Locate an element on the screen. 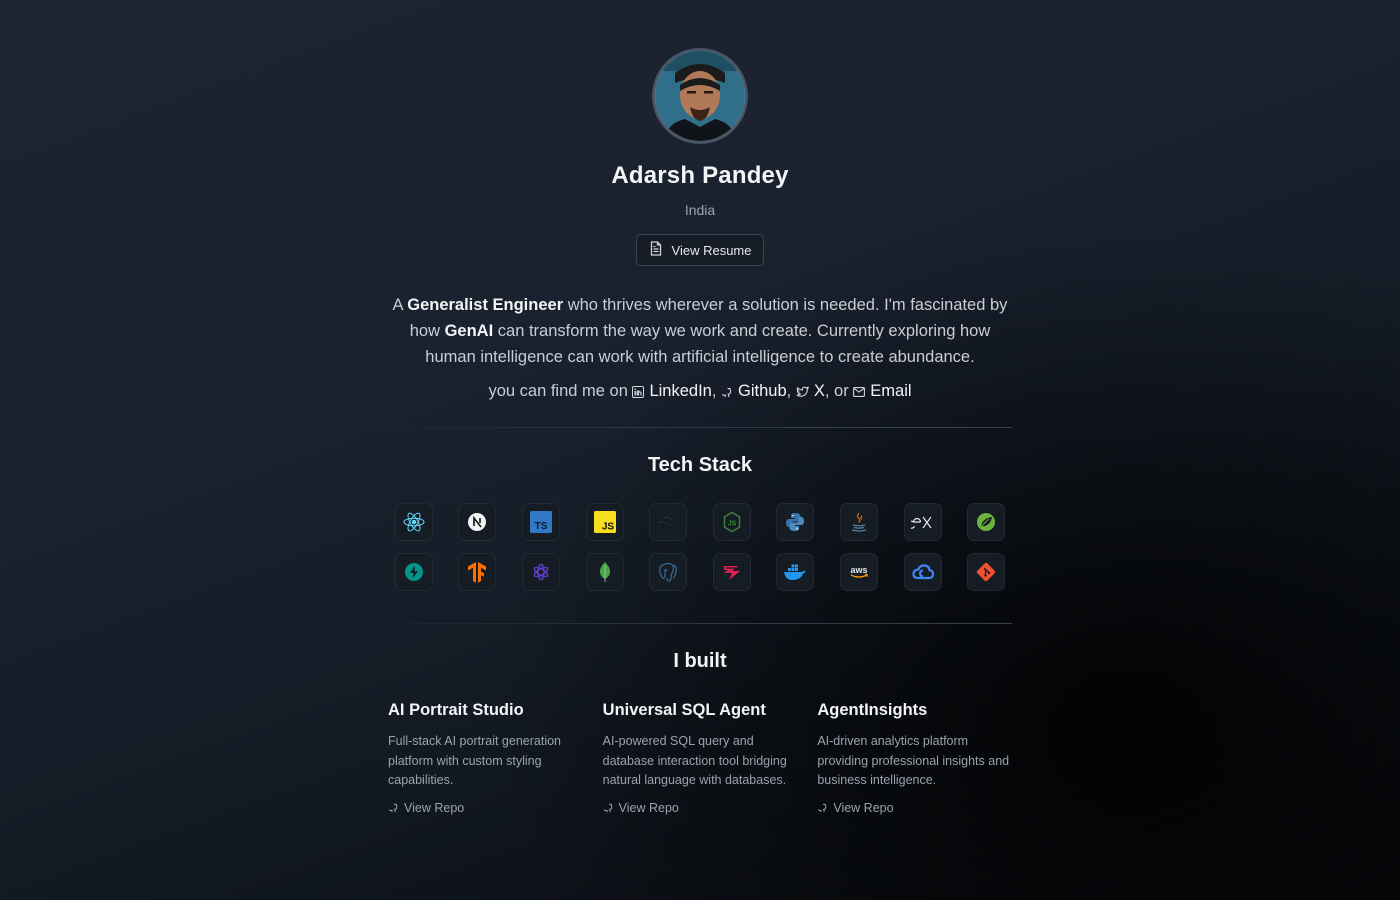  mail-icon is located at coordinates (859, 391).